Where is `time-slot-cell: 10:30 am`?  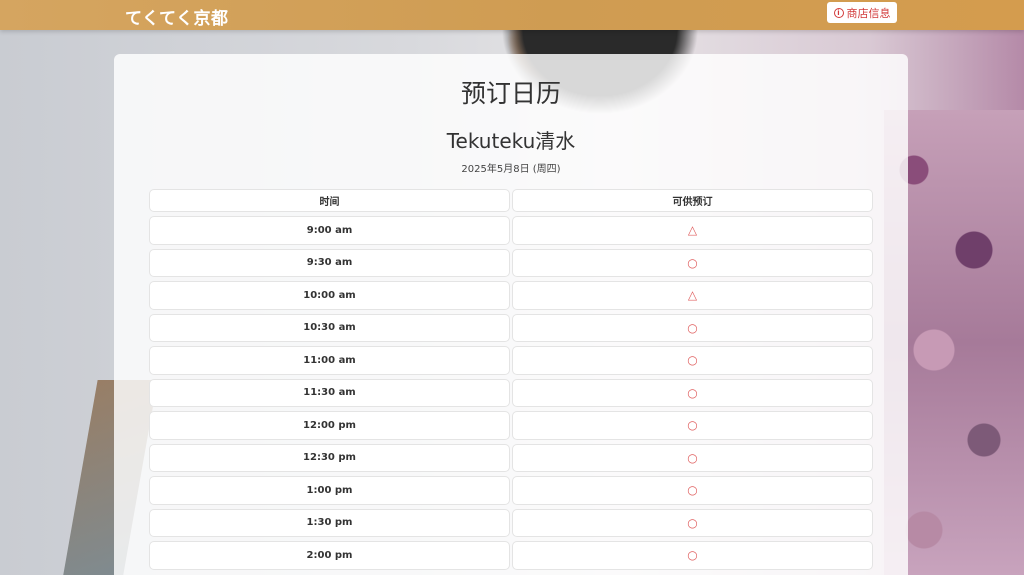 time-slot-cell: 10:30 am is located at coordinates (329, 327).